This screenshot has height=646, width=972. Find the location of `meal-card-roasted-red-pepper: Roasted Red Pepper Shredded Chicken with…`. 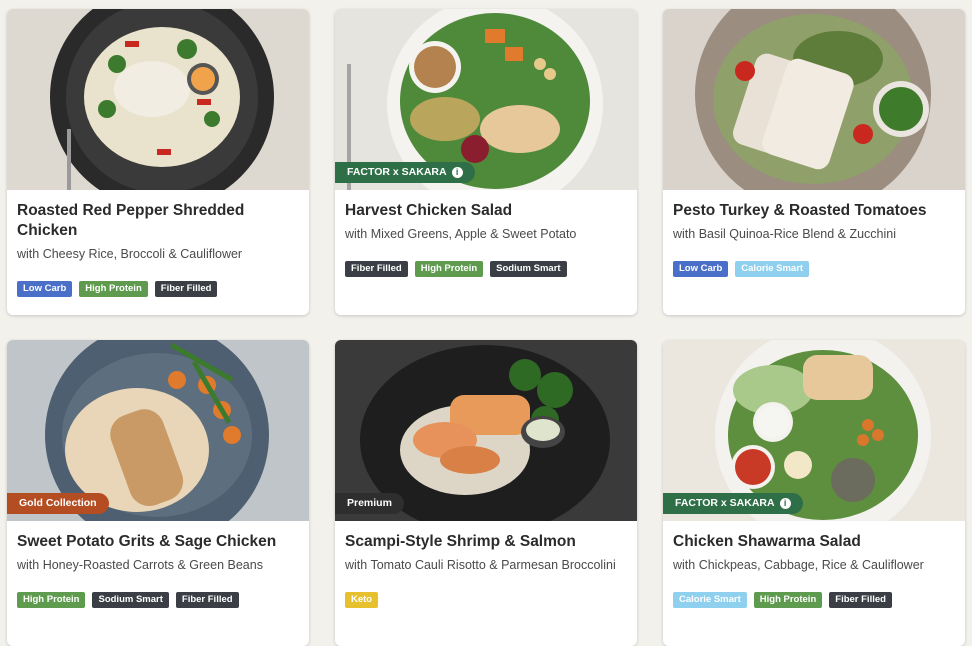

meal-card-roasted-red-pepper: Roasted Red Pepper Shredded Chicken with… is located at coordinates (158, 162).